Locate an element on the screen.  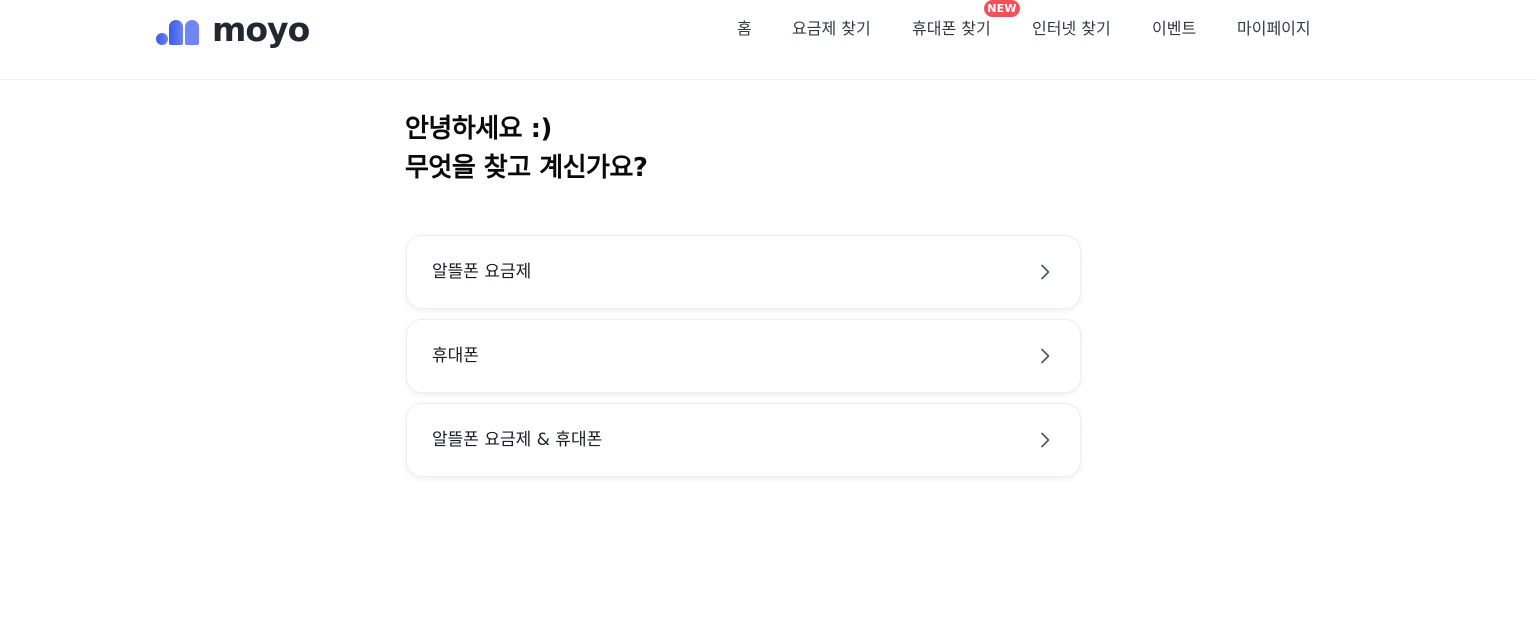
nav-item-find-plans: 요금제 찾기 is located at coordinates (831, 29).